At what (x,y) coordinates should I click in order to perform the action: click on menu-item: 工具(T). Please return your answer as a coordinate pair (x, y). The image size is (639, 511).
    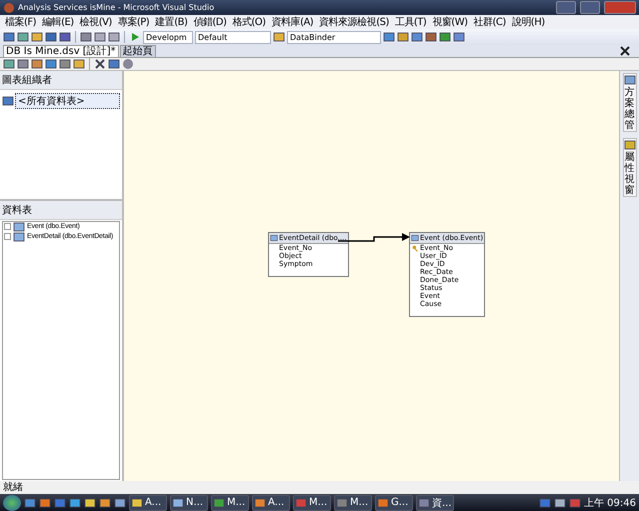
    Looking at the image, I should click on (411, 22).